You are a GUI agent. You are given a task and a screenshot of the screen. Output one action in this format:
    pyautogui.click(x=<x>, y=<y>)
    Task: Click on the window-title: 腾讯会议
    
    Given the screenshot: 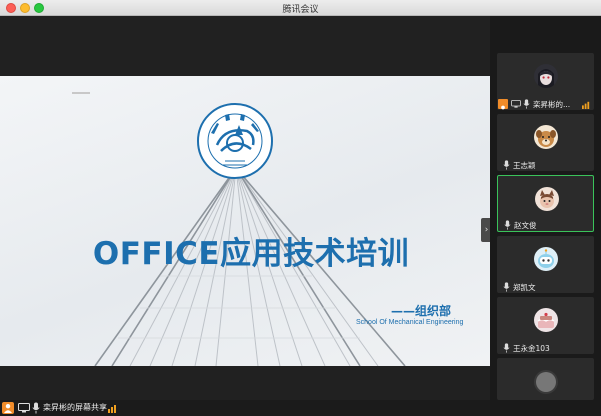 What is the action you would take?
    pyautogui.click(x=300, y=10)
    